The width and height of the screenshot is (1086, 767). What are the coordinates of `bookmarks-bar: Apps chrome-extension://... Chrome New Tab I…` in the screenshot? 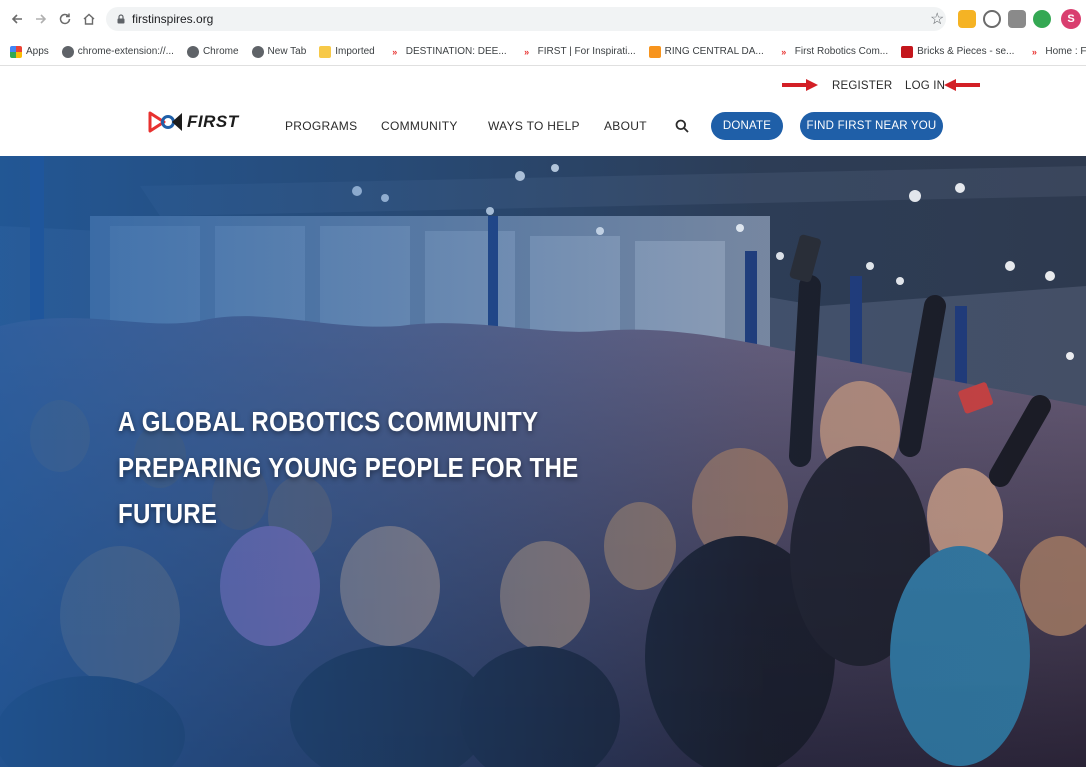 It's located at (543, 52).